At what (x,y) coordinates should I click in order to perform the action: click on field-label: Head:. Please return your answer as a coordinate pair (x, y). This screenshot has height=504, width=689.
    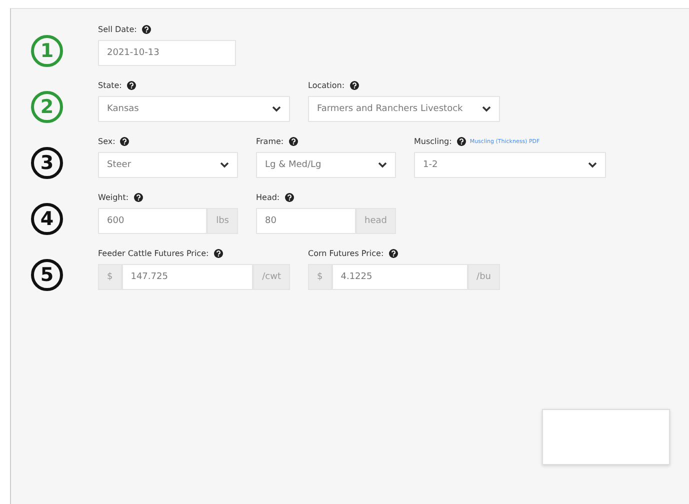
    Looking at the image, I should click on (268, 197).